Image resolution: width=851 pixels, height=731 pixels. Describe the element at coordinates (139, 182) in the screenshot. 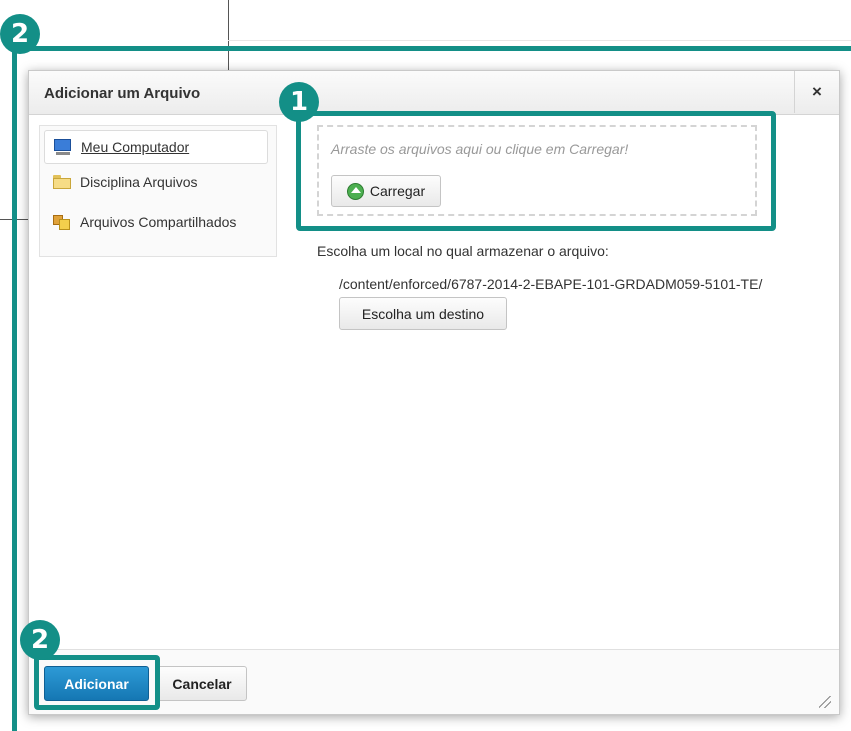

I see `sidebar-item-label: Disciplina Arquivos` at that location.